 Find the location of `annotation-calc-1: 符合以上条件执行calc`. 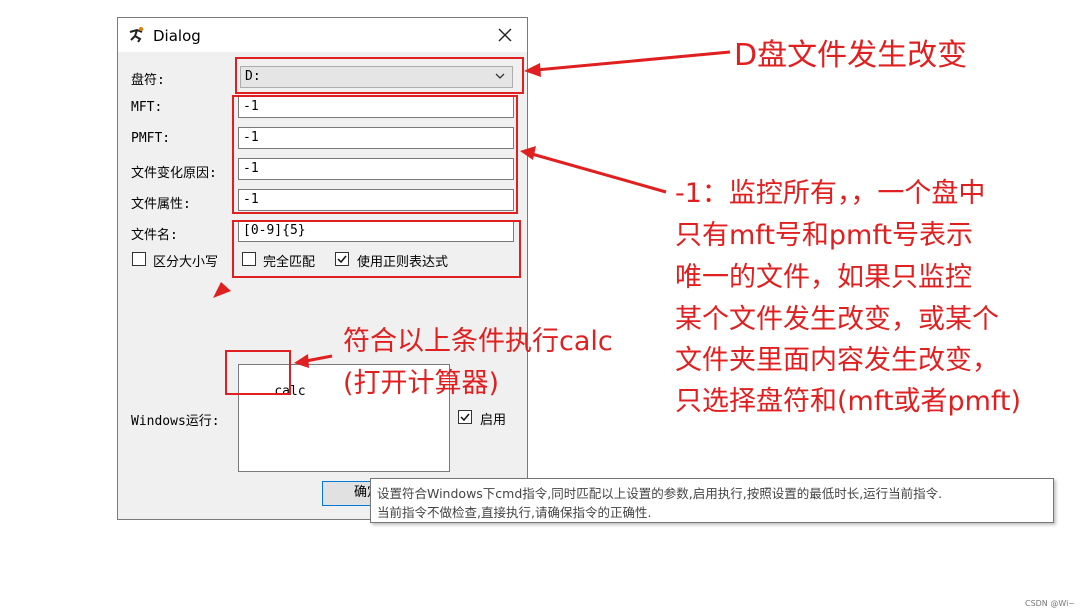

annotation-calc-1: 符合以上条件执行calc is located at coordinates (478, 341).